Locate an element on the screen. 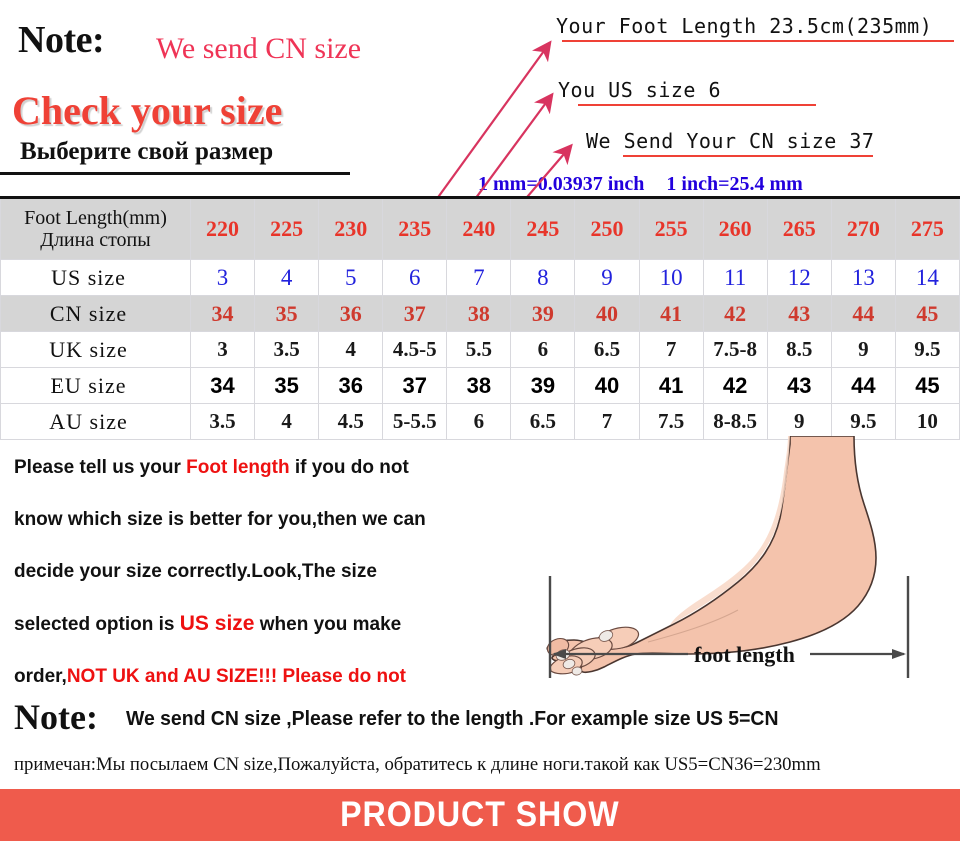 The width and height of the screenshot is (960, 858). cell-us-size: 8 is located at coordinates (543, 277).